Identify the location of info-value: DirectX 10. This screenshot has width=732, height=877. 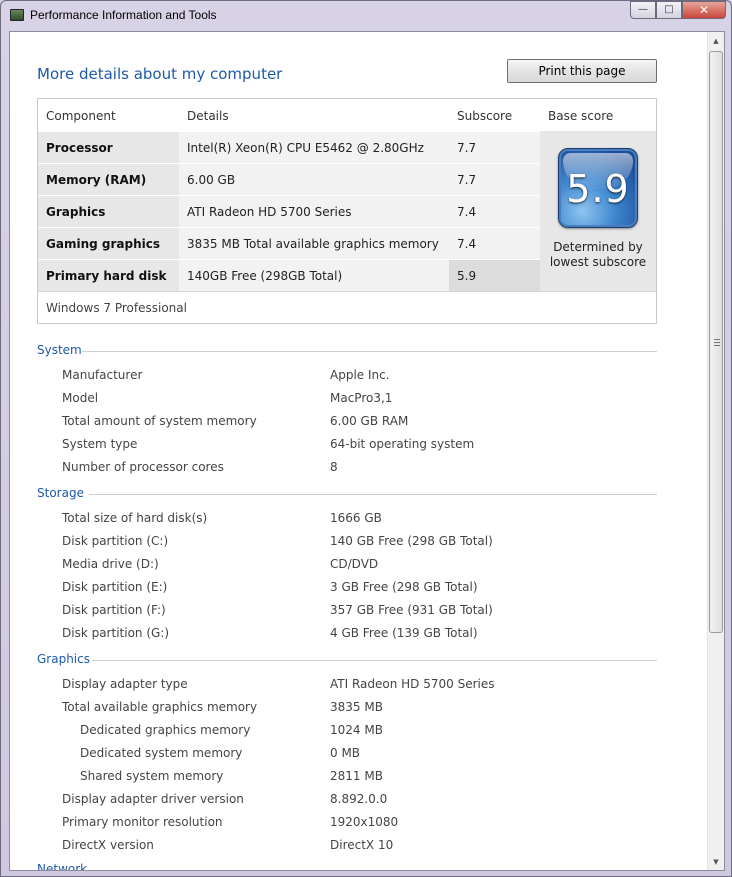
(362, 845).